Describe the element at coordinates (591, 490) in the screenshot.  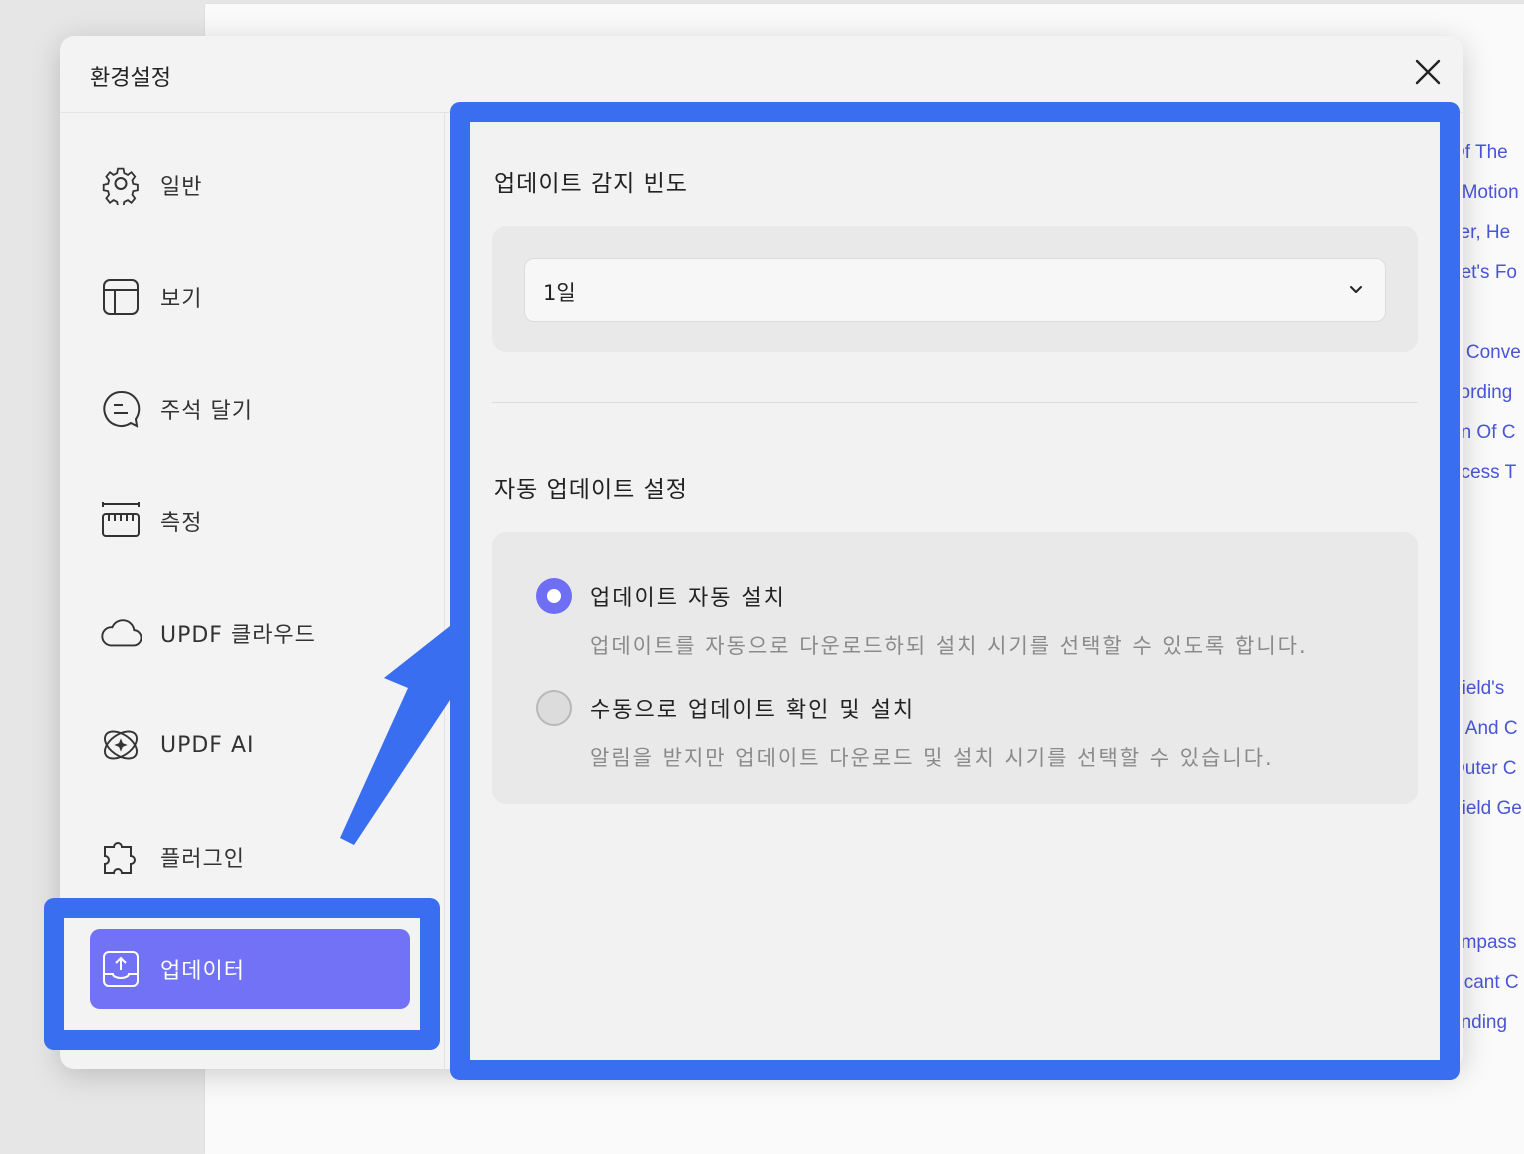
I see `auto-update-section-title: 자동 업데이트 설정` at that location.